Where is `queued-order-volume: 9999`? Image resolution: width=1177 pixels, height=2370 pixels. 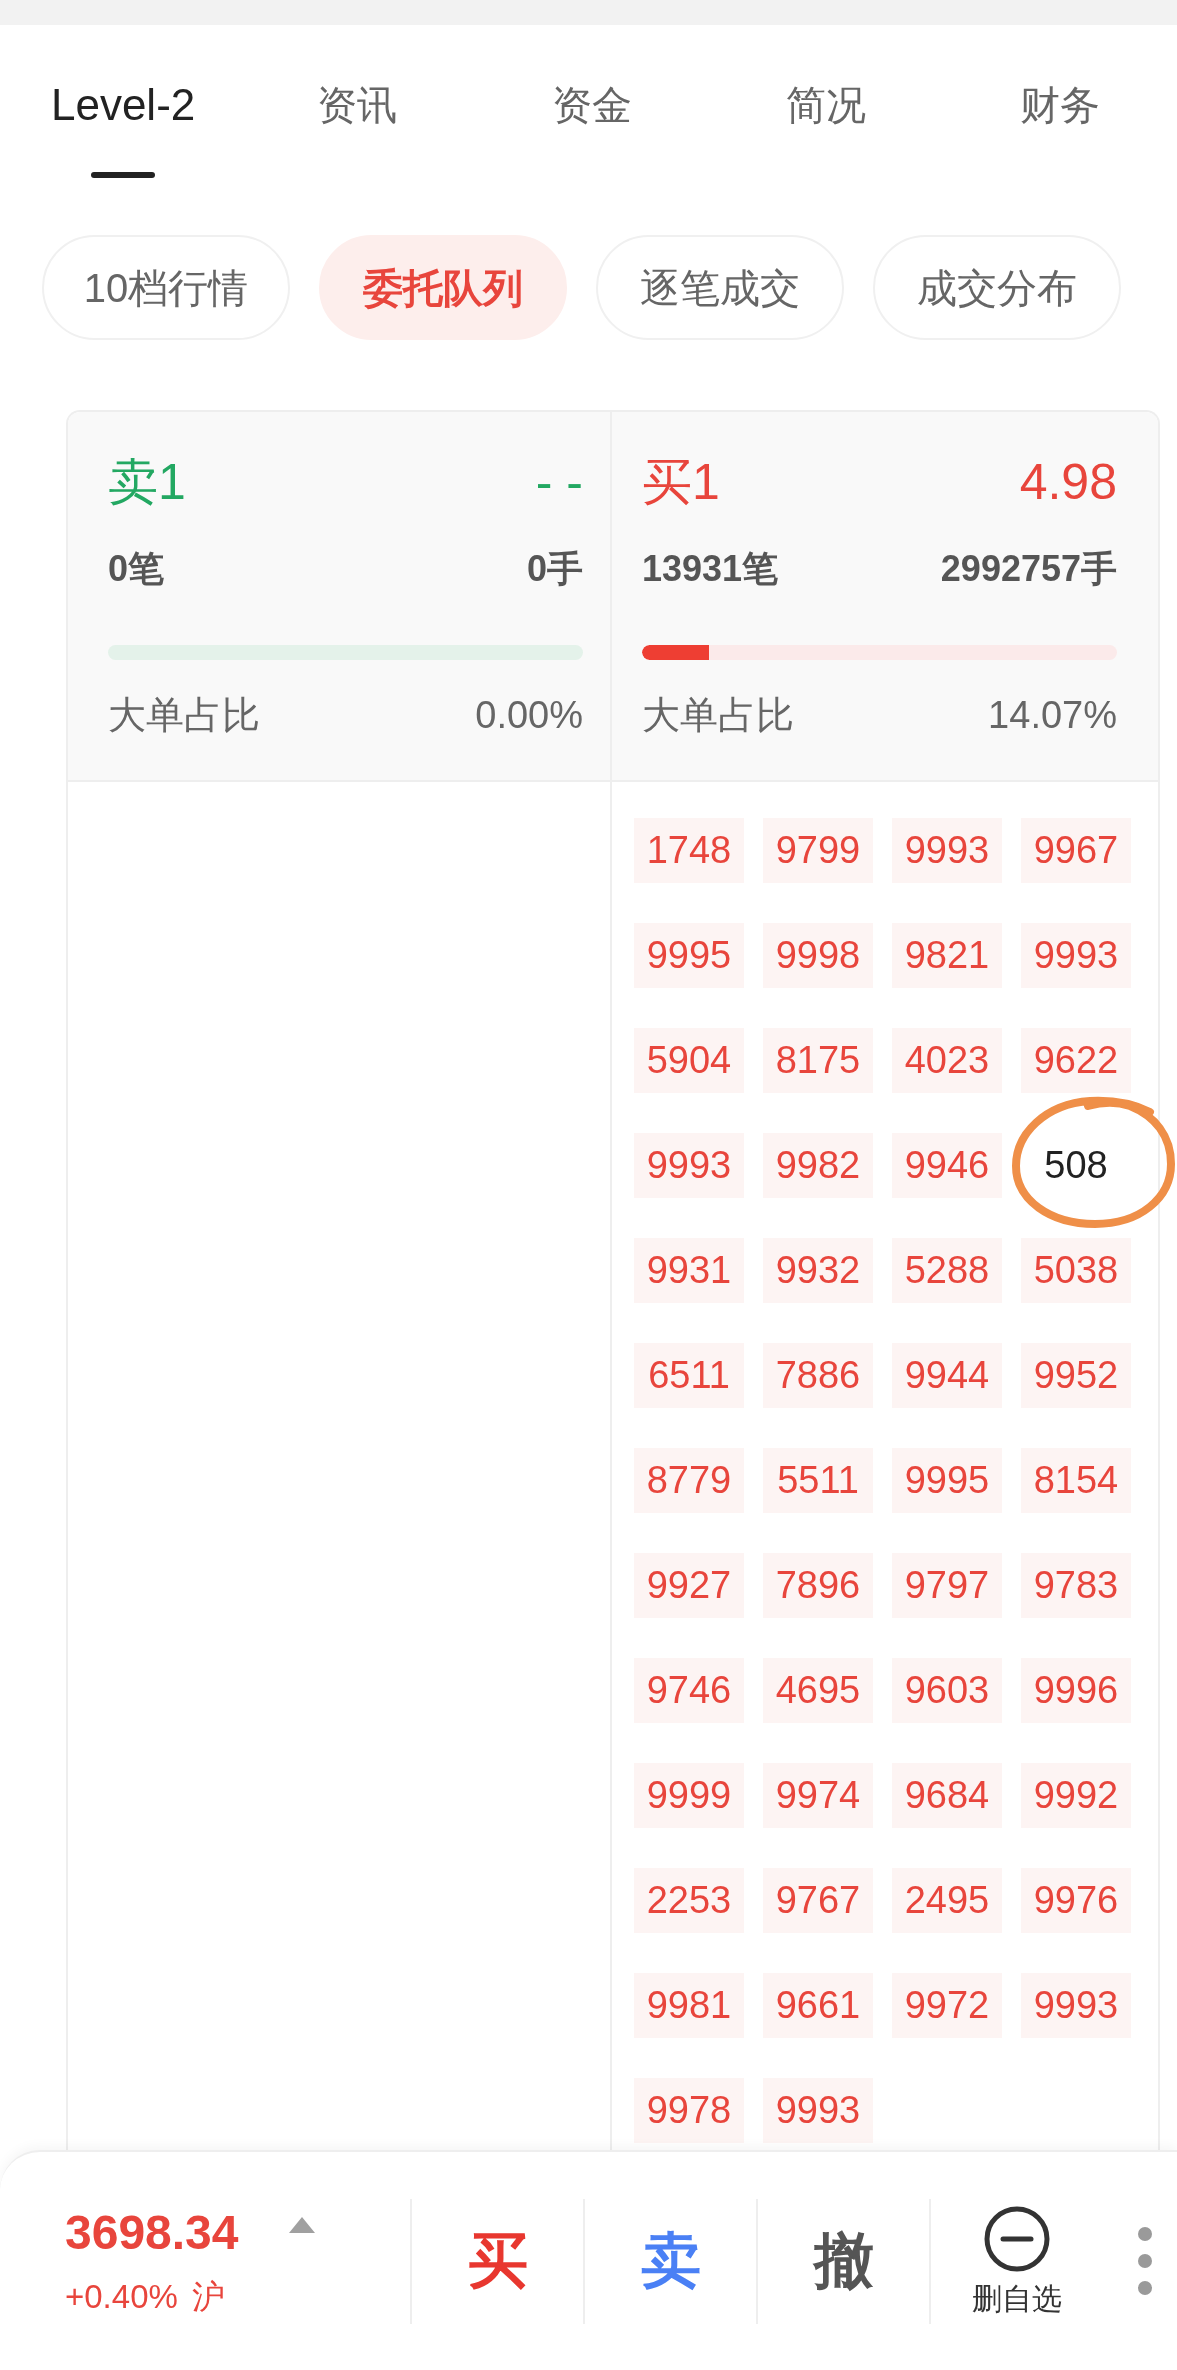 queued-order-volume: 9999 is located at coordinates (689, 1795).